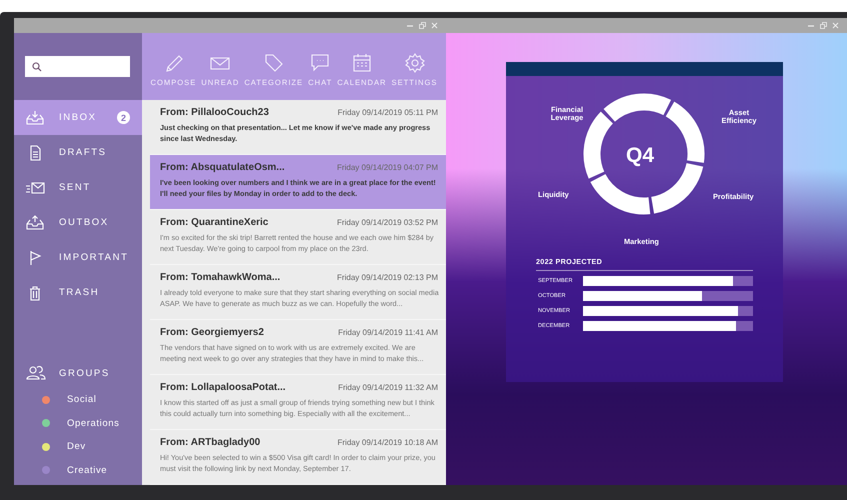 This screenshot has width=847, height=500. I want to click on group-item: Dev, so click(77, 446).